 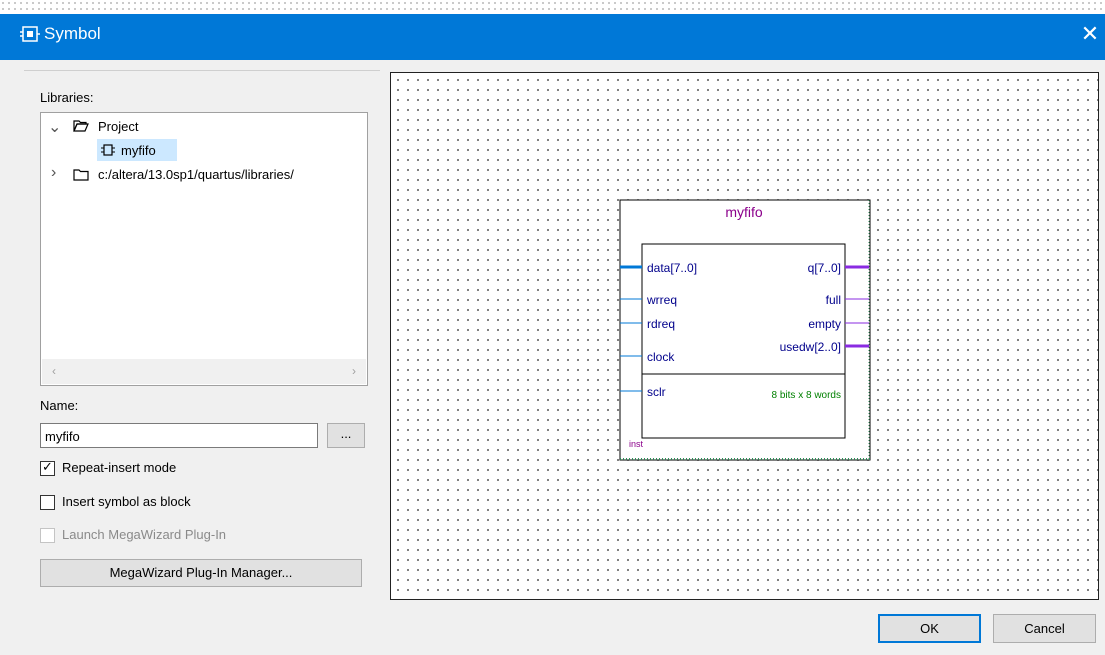 What do you see at coordinates (138, 151) in the screenshot?
I see `tree-item-myfifo: myfifo` at bounding box center [138, 151].